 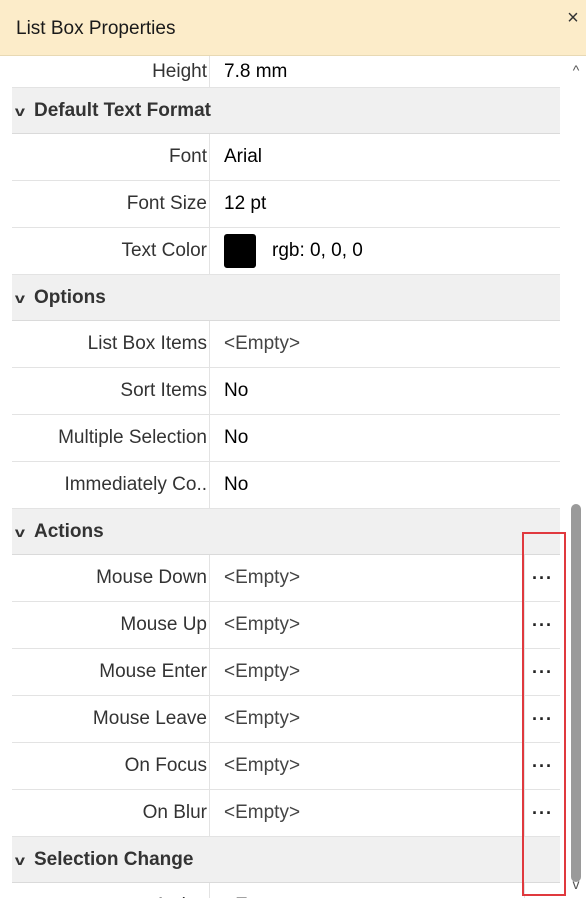 I want to click on title-bar: List Box Properties ×, so click(x=293, y=28).